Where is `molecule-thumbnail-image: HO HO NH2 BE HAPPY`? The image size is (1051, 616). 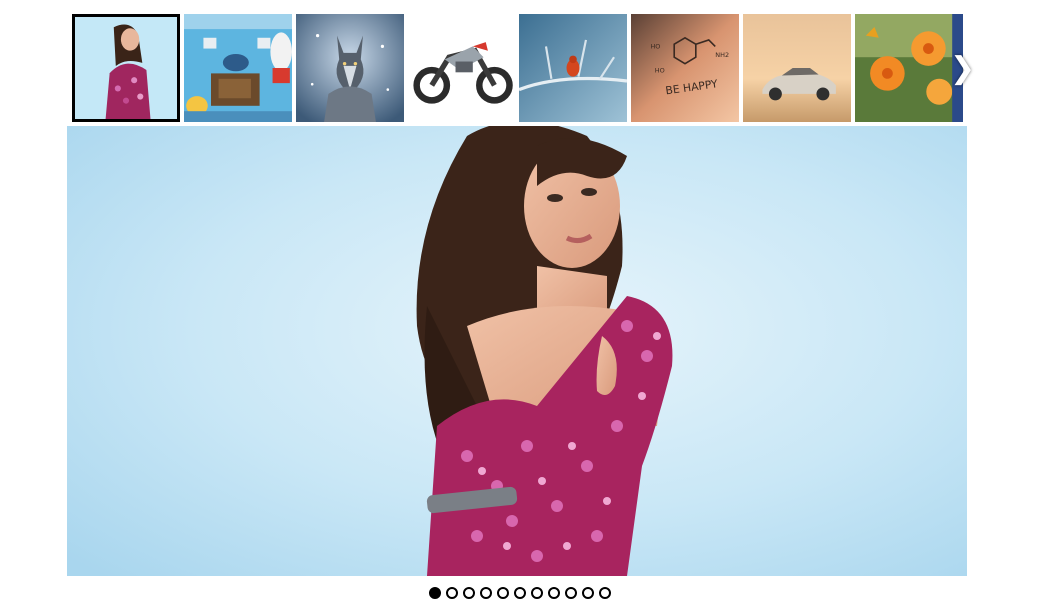 molecule-thumbnail-image: HO HO NH2 BE HAPPY is located at coordinates (685, 68).